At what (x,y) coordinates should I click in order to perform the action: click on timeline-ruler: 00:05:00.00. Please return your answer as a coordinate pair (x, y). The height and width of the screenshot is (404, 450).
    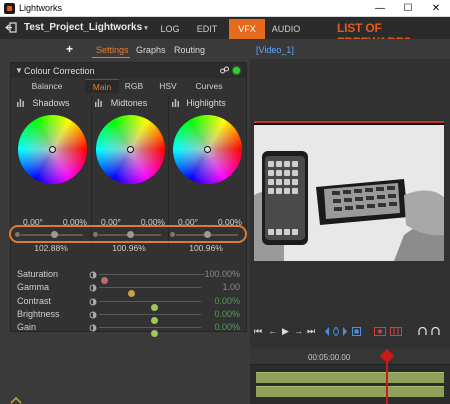
    Looking at the image, I should click on (350, 356).